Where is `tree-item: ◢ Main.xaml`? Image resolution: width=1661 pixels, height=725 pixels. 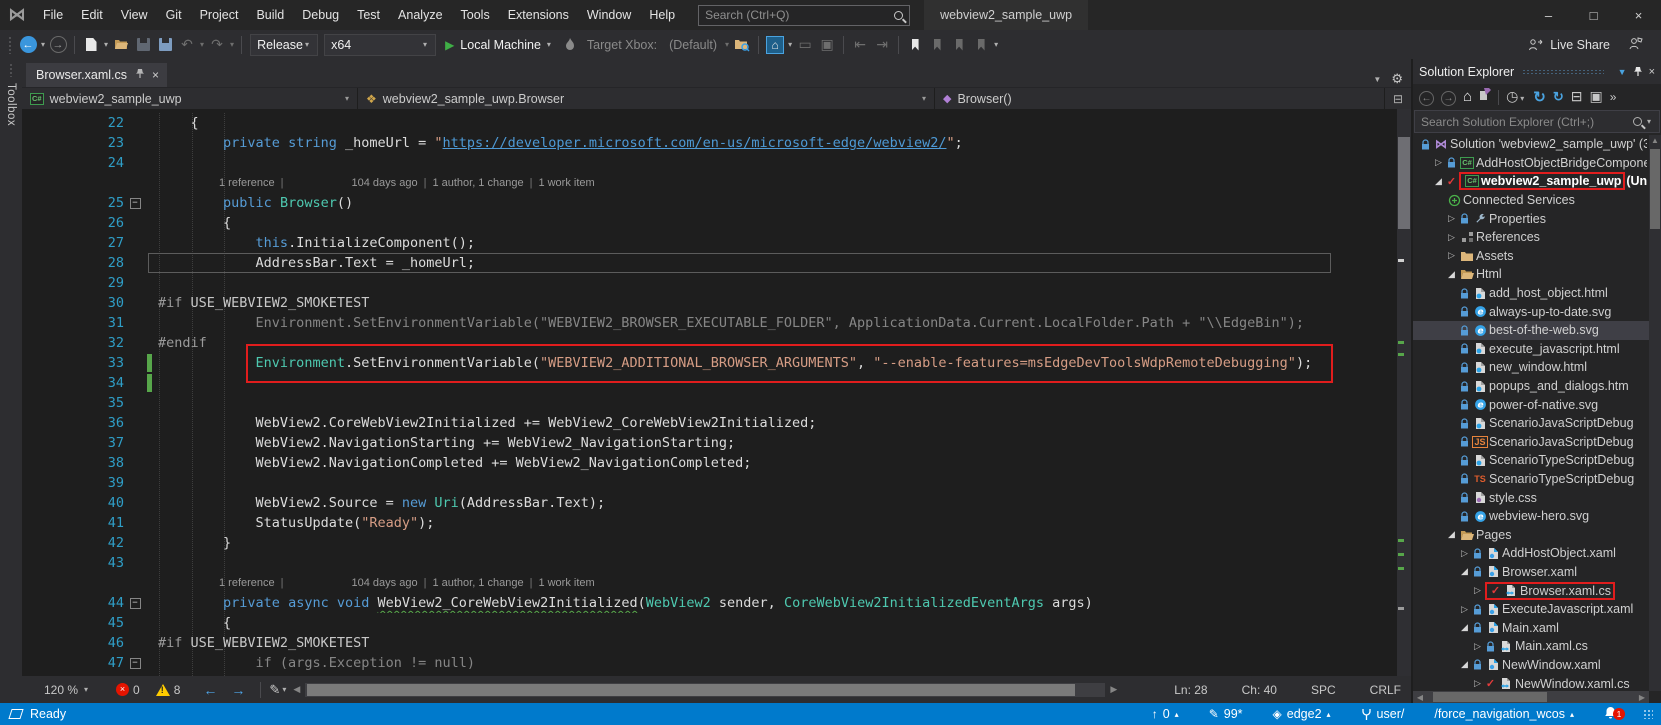 tree-item: ◢ Main.xaml is located at coordinates (1537, 627).